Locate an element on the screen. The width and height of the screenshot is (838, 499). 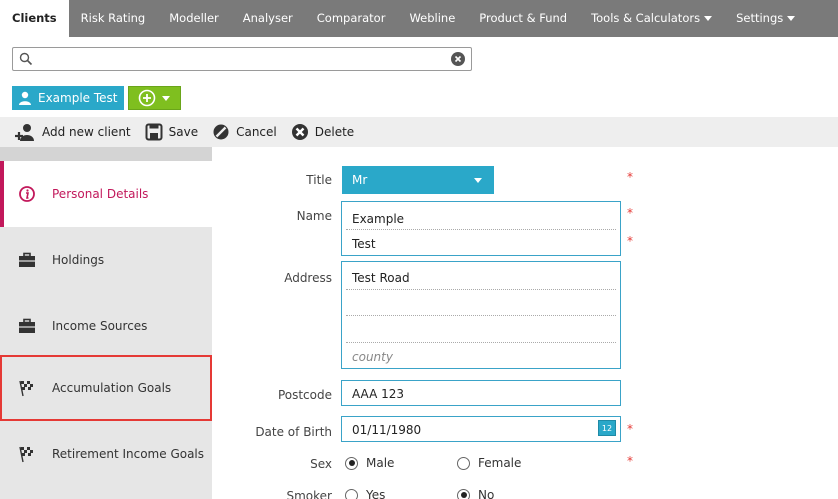
toolbar: Add new client Save Cancel Delete is located at coordinates (419, 132).